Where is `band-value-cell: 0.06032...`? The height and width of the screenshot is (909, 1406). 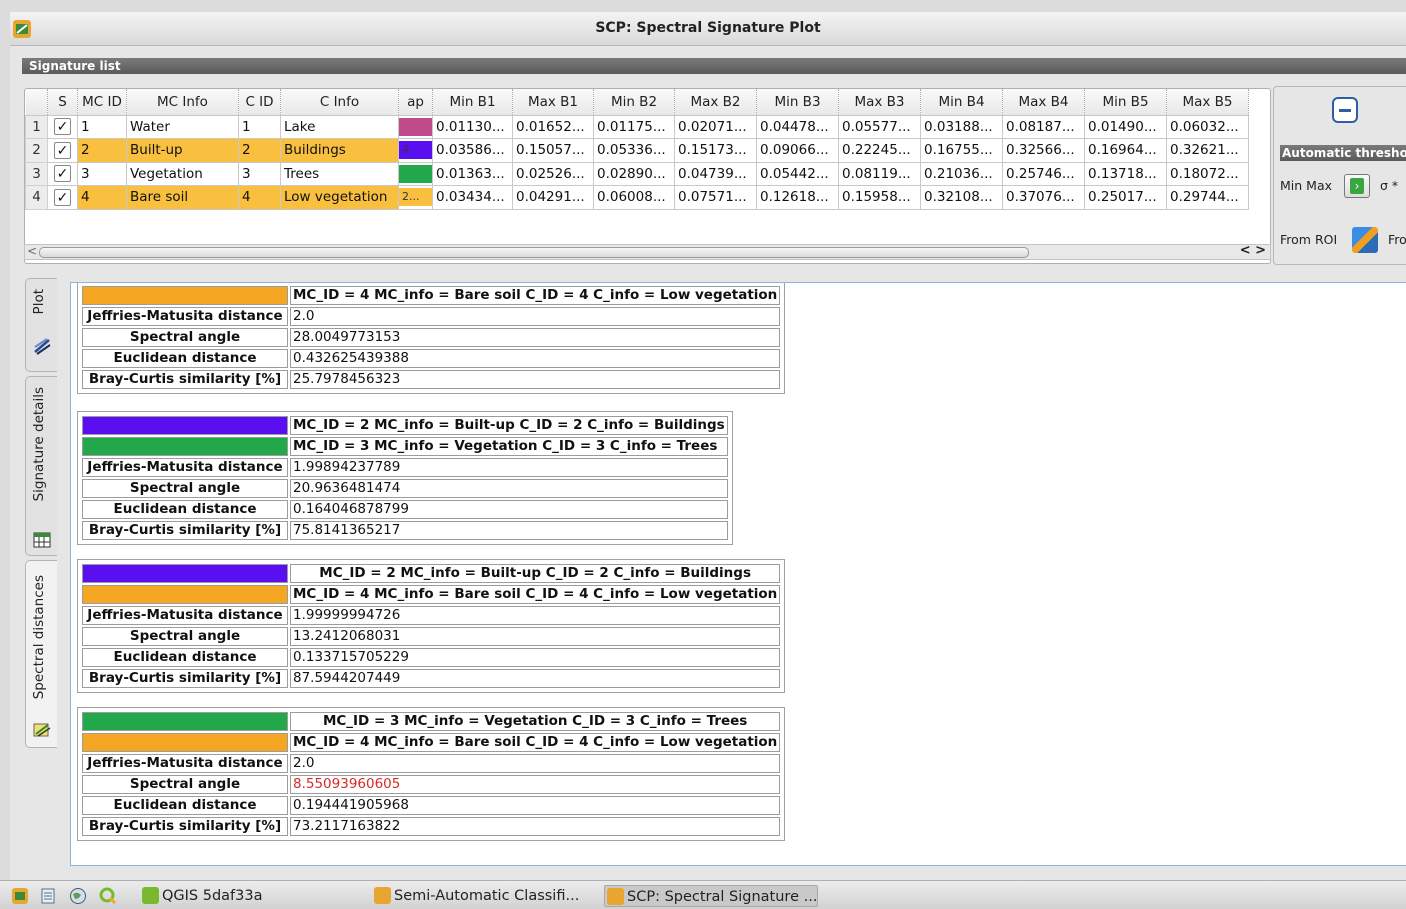
band-value-cell: 0.06032... is located at coordinates (1207, 126).